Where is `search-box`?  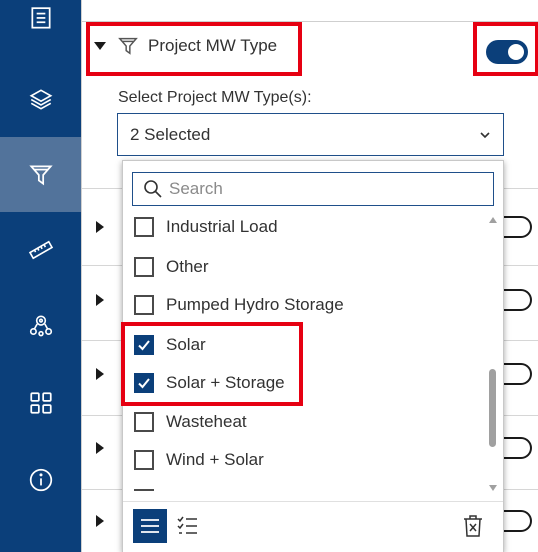
search-box is located at coordinates (313, 189).